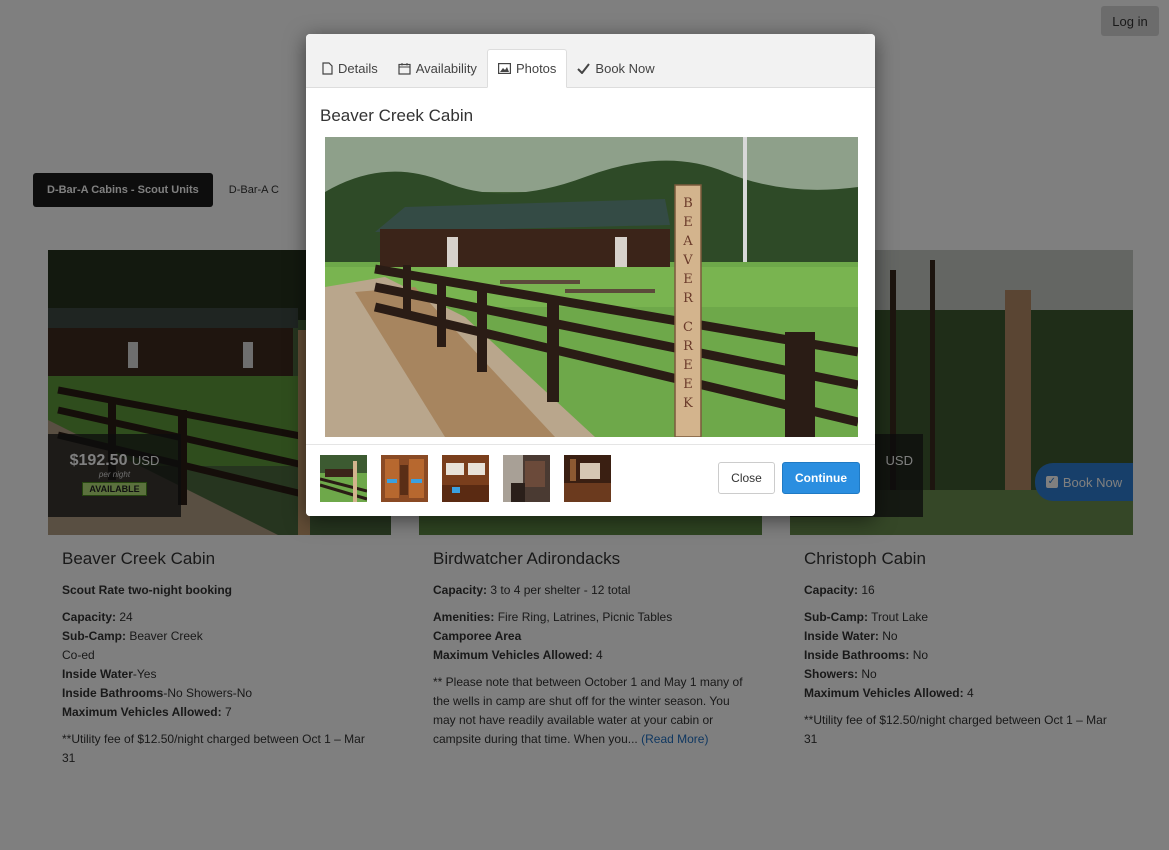 Image resolution: width=1169 pixels, height=850 pixels. I want to click on tab-photos: Photos, so click(527, 68).